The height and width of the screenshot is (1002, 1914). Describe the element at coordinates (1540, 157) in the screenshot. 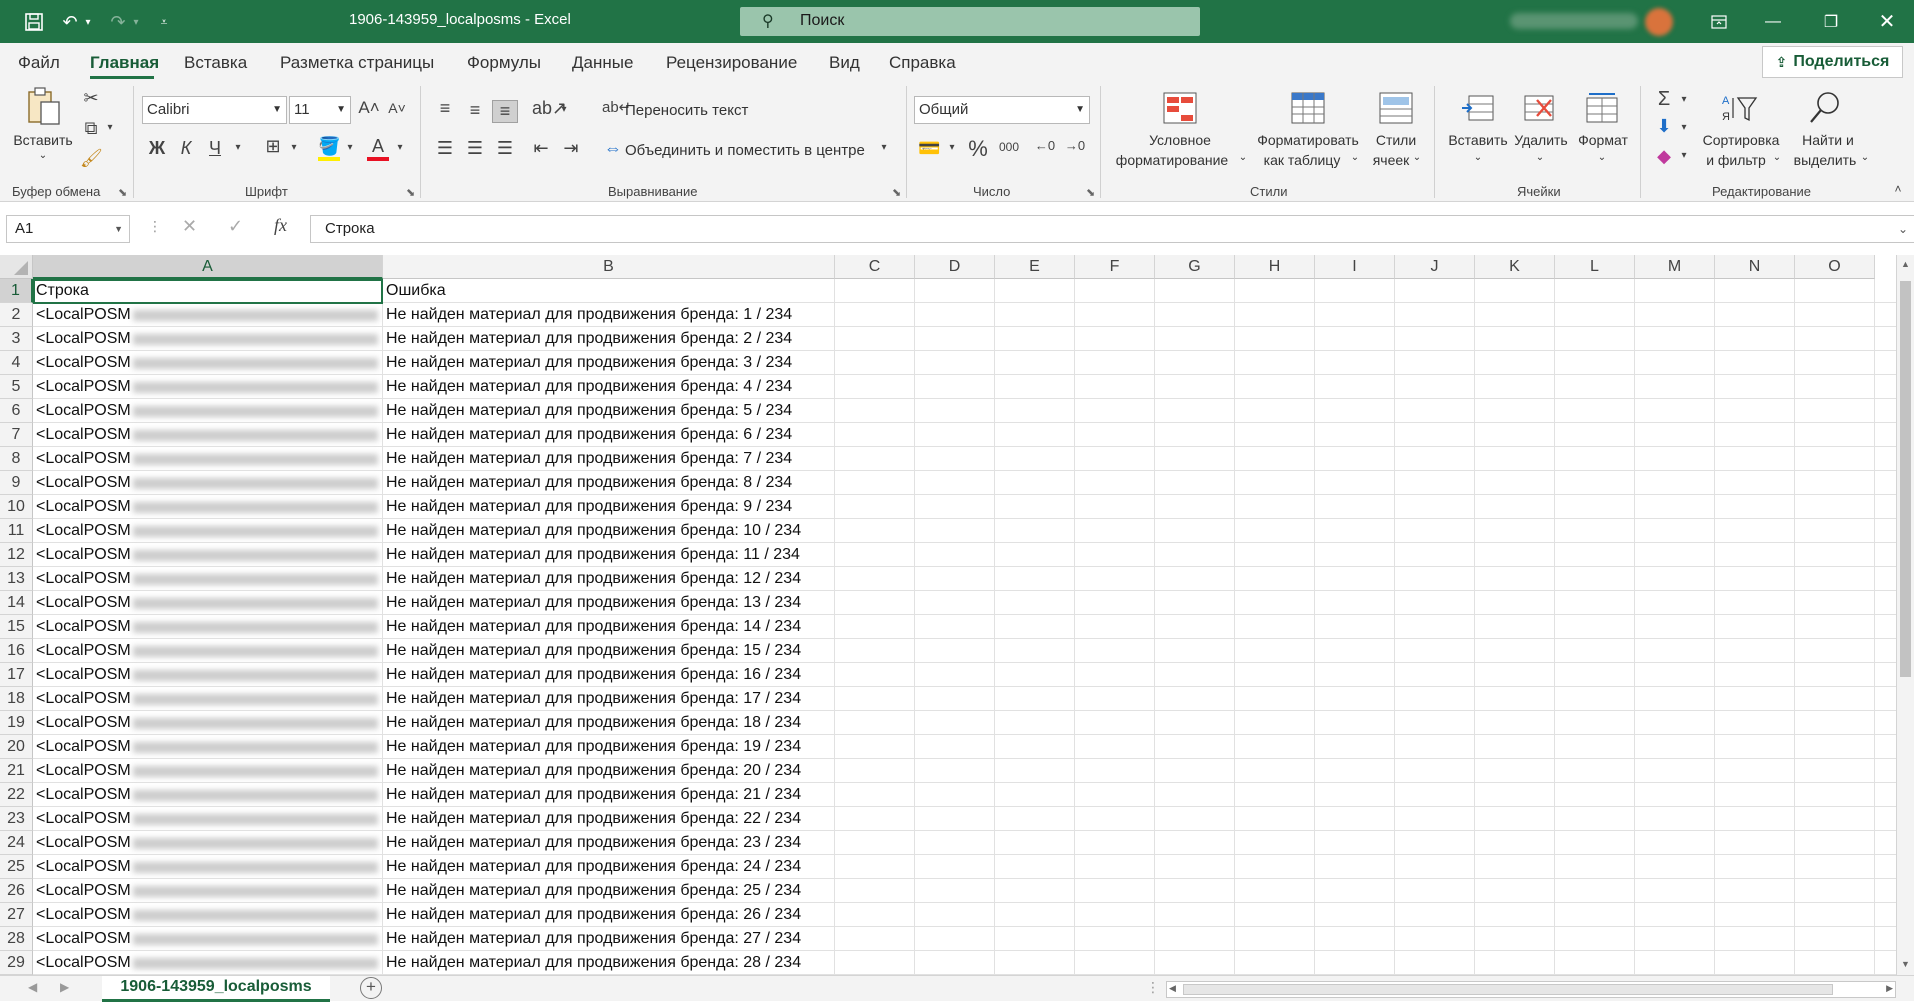

I see `delete-cells-dropdown-icon: ⌄` at that location.